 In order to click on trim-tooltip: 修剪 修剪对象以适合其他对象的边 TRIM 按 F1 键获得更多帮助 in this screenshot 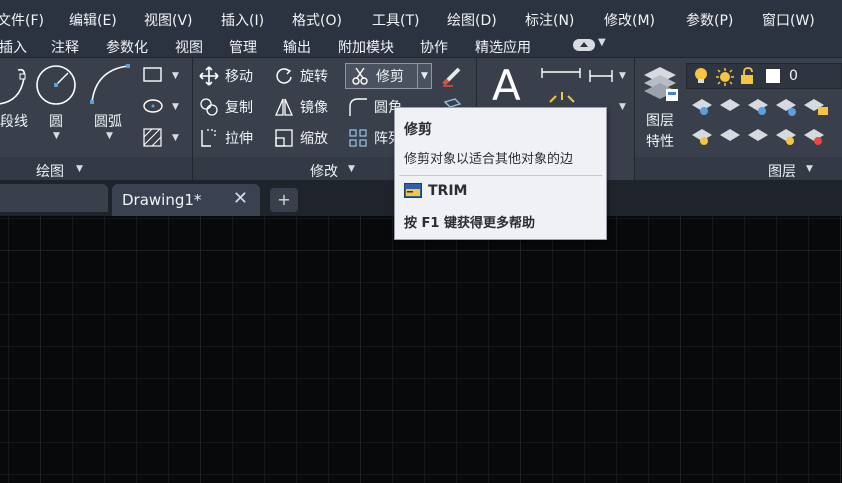, I will do `click(500, 173)`.